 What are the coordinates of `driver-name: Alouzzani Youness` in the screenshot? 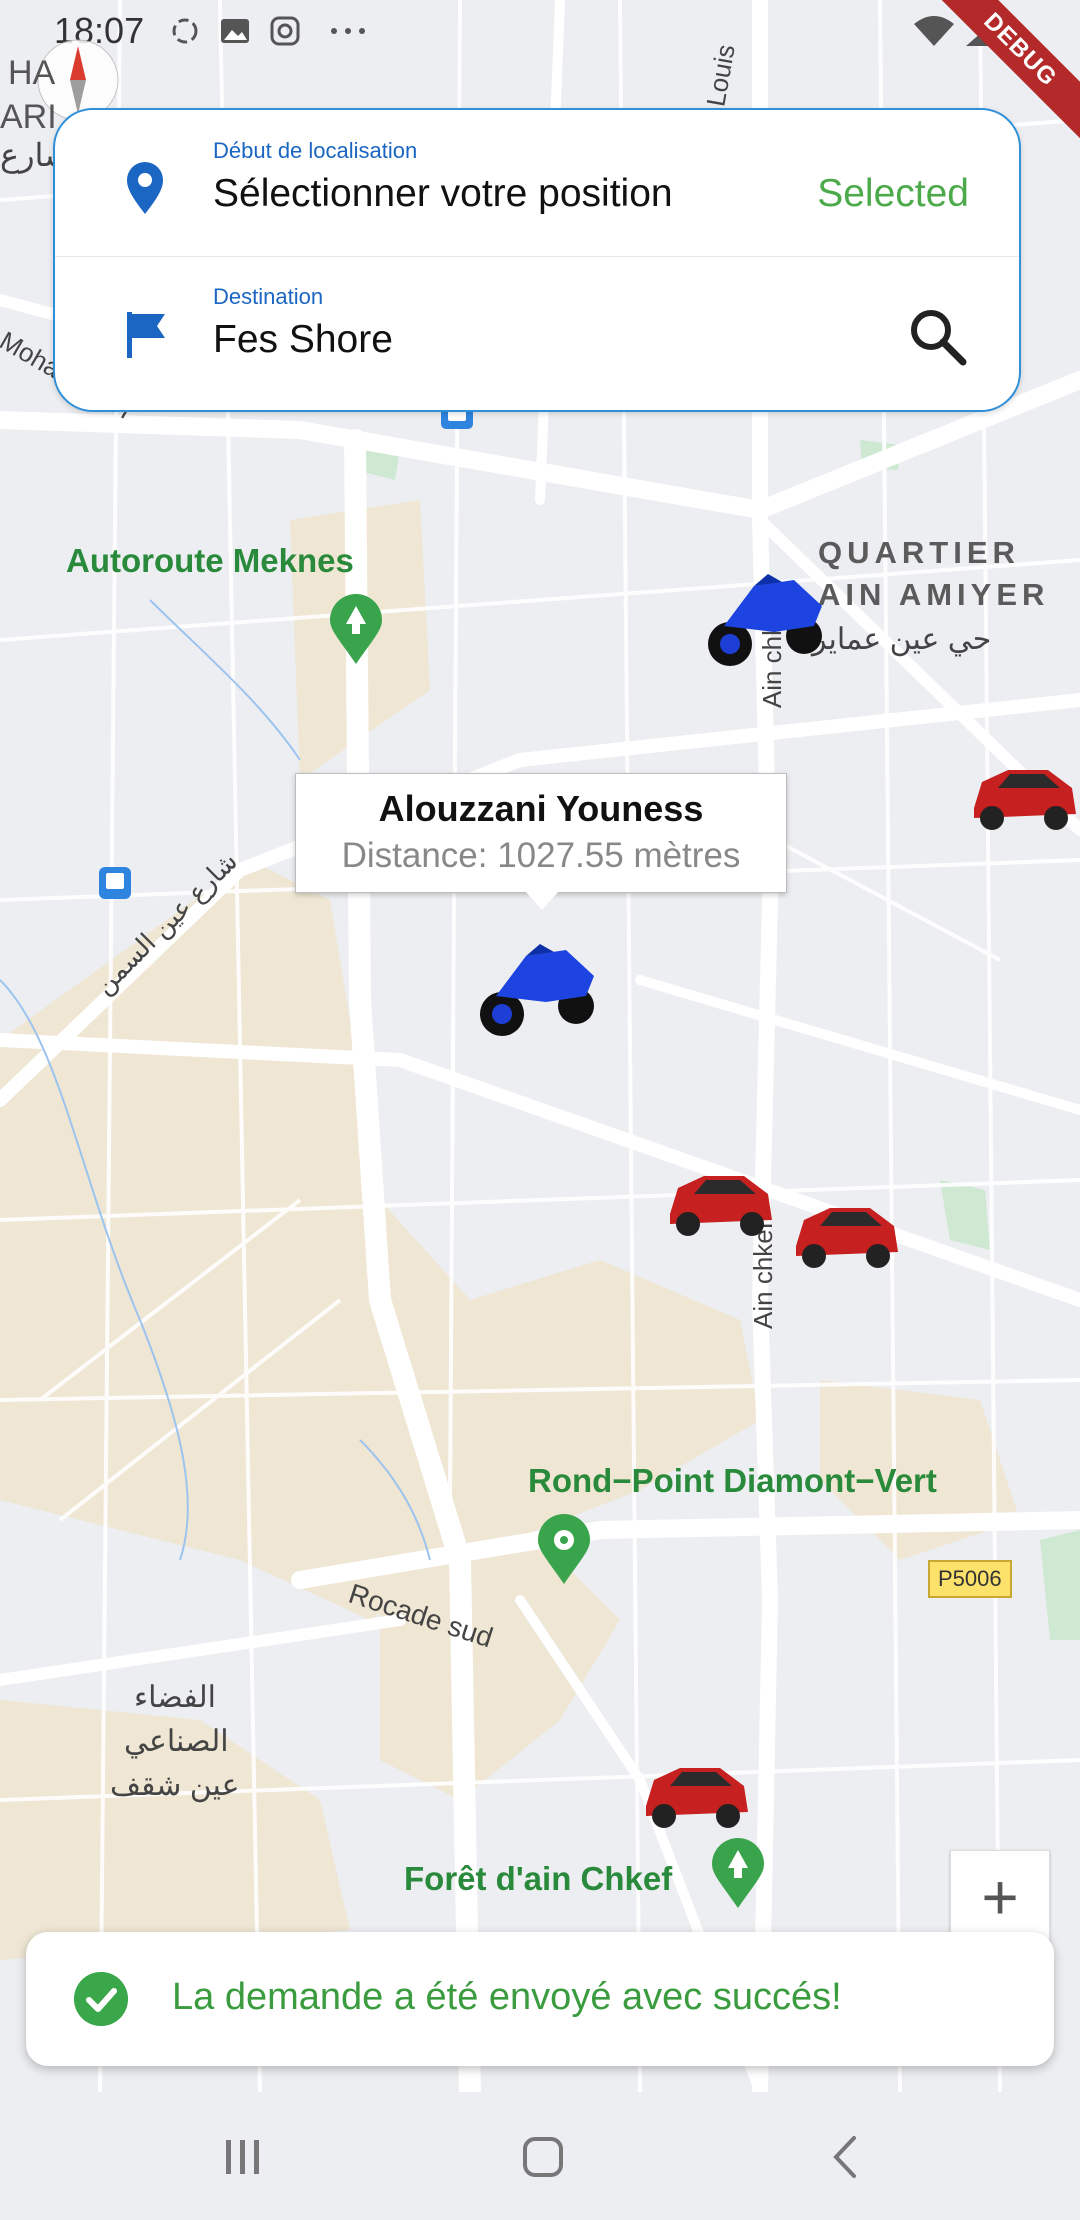 It's located at (541, 808).